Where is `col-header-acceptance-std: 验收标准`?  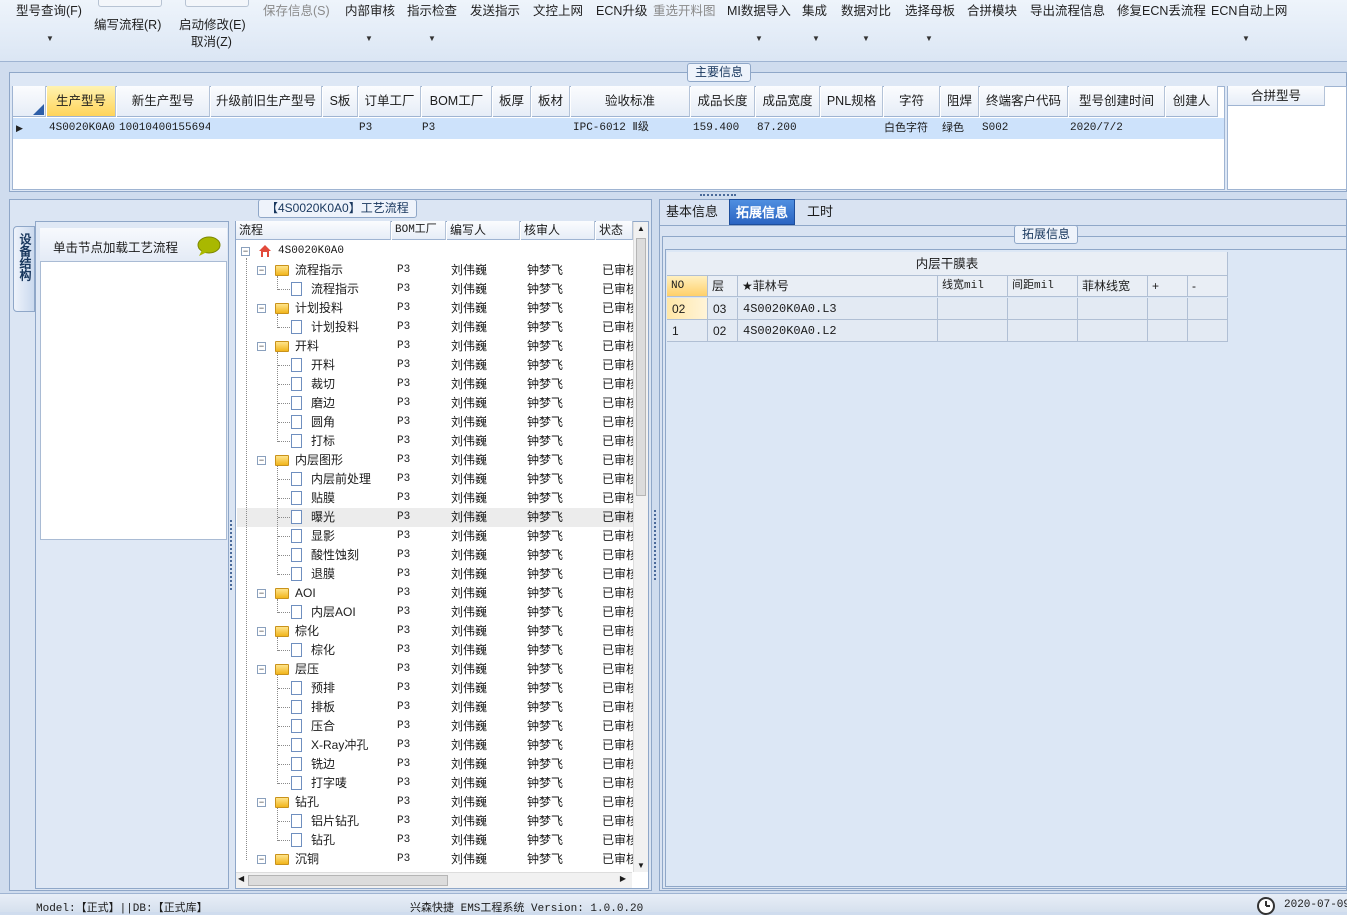 col-header-acceptance-std: 验收标准 is located at coordinates (630, 101).